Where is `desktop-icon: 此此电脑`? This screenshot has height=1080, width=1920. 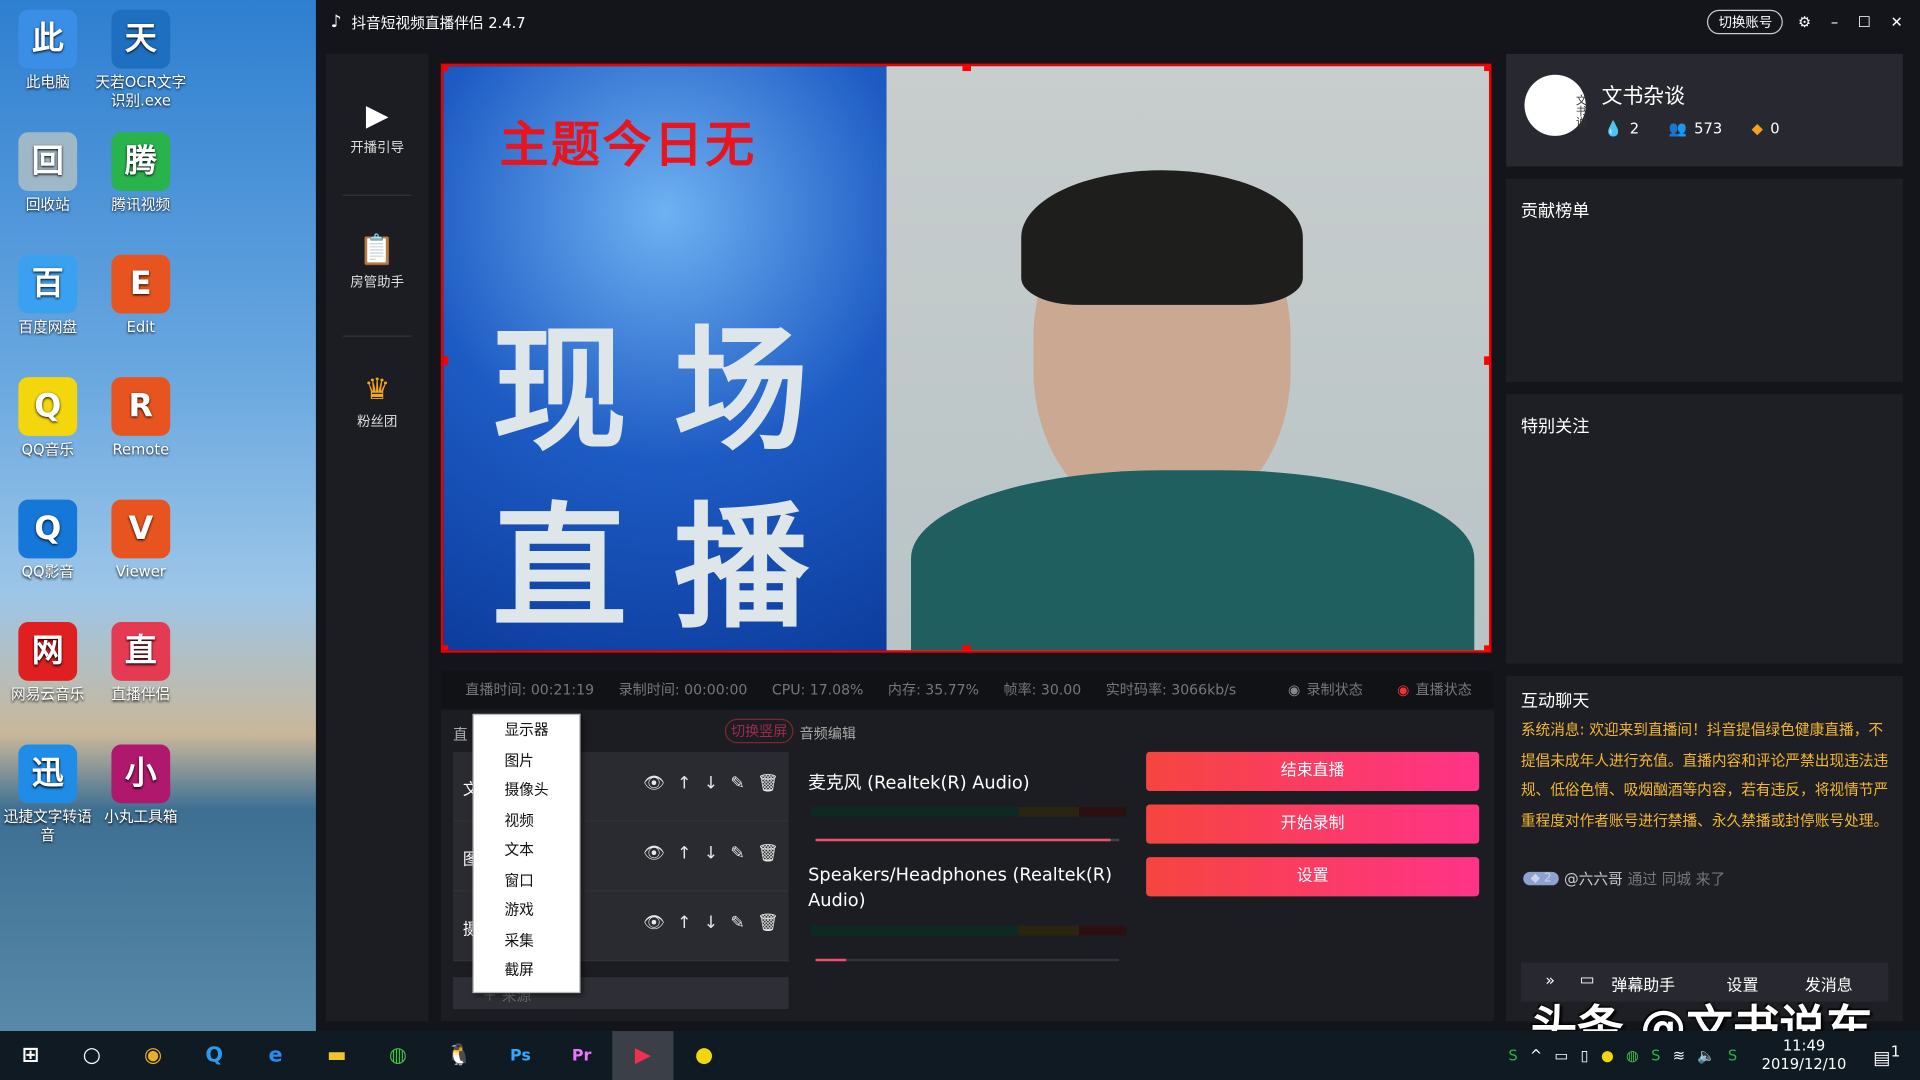 desktop-icon: 此此电脑 is located at coordinates (48, 50).